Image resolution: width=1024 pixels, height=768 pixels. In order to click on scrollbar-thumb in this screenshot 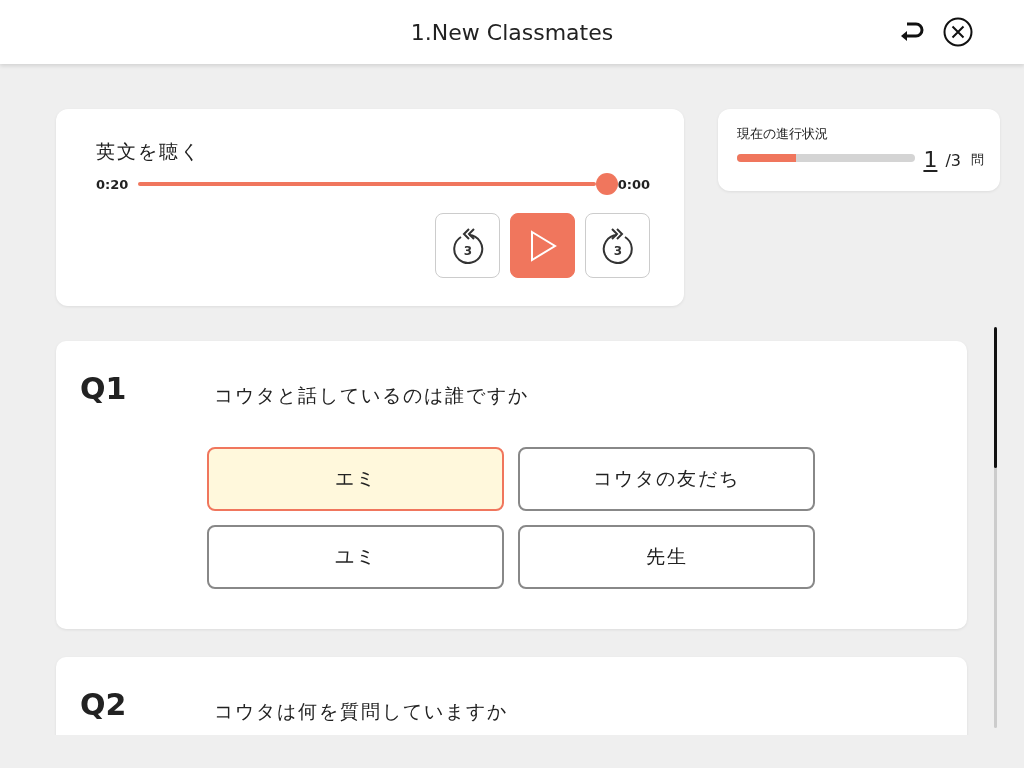, I will do `click(995, 397)`.